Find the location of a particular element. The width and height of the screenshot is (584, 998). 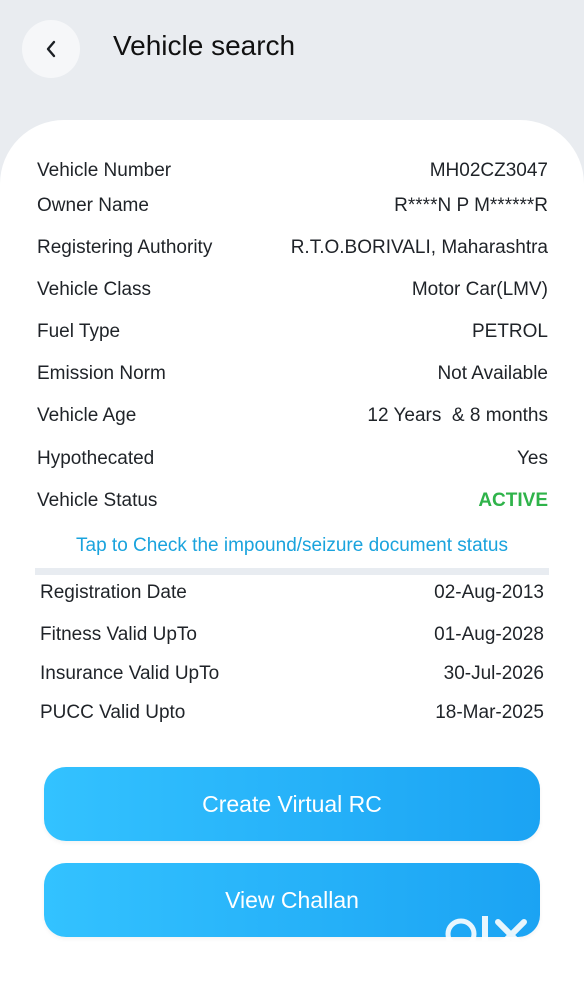

chevron-left-icon is located at coordinates (51, 49).